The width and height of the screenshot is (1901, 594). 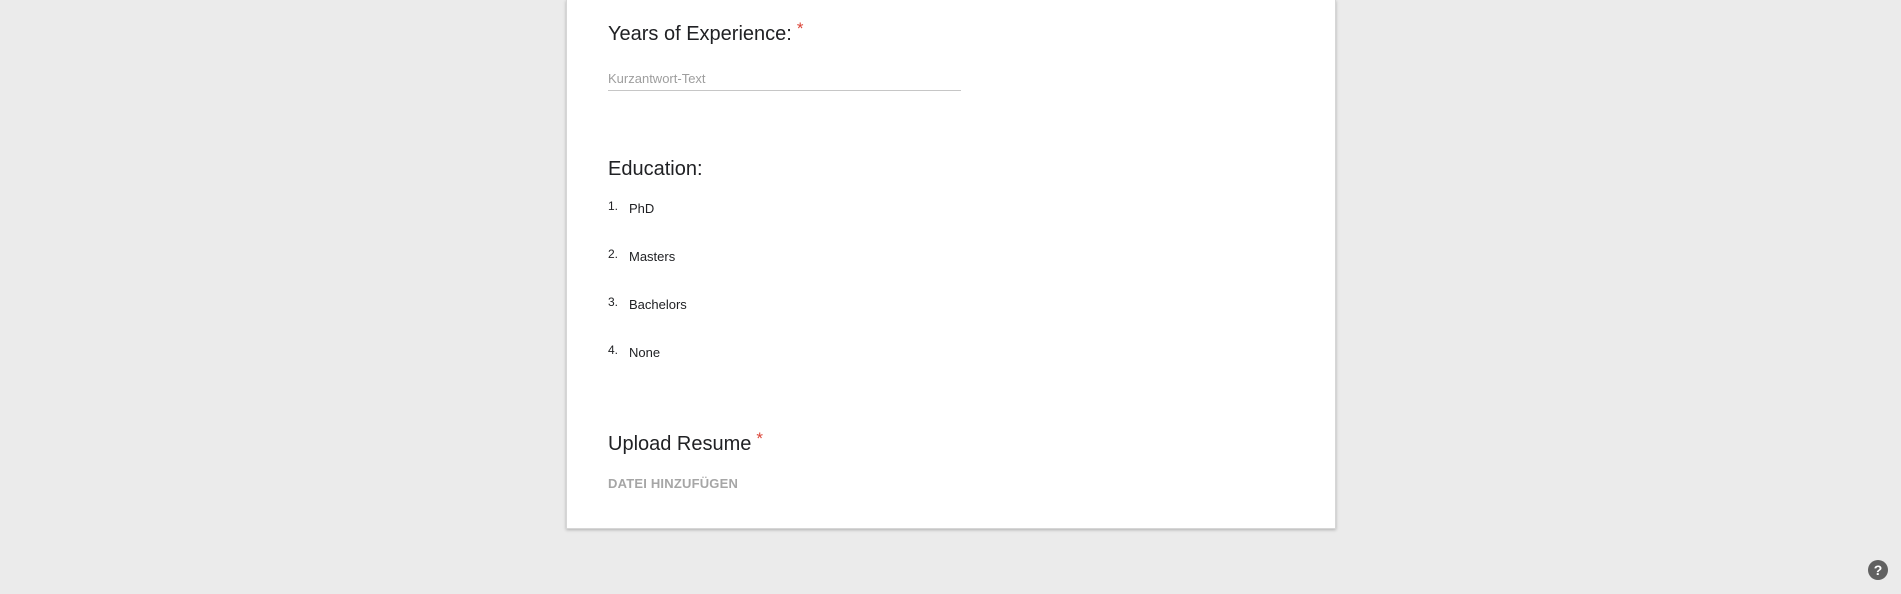 I want to click on list-item-number: 4., so click(x=613, y=350).